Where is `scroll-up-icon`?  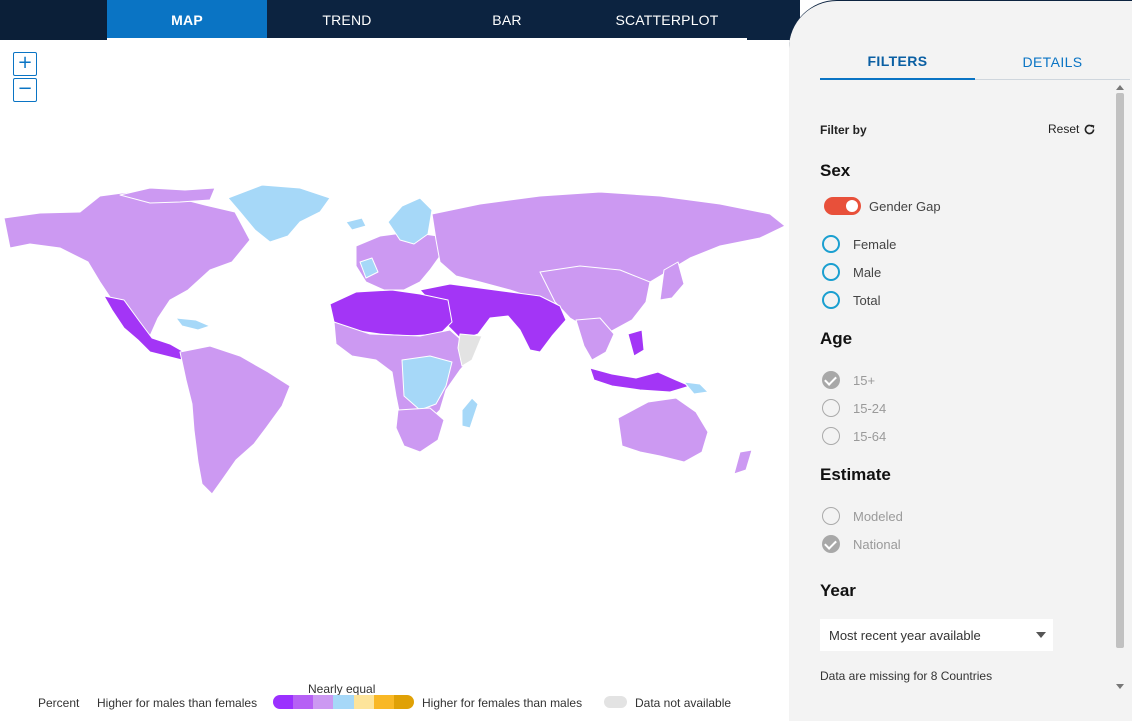
scroll-up-icon is located at coordinates (1120, 87).